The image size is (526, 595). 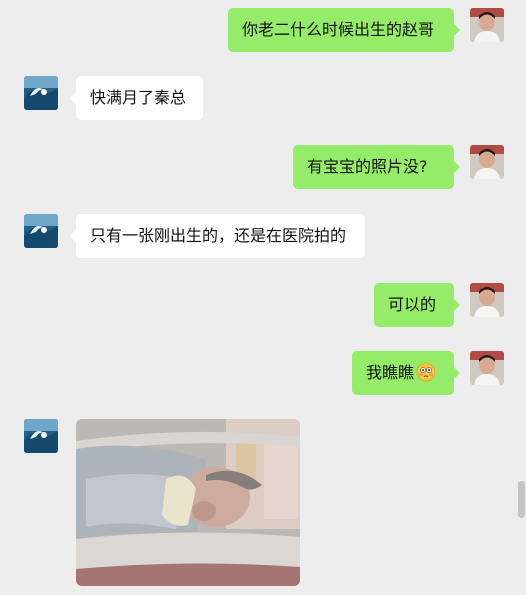 I want to click on newborn-baby-photo-icon, so click(x=188, y=502).